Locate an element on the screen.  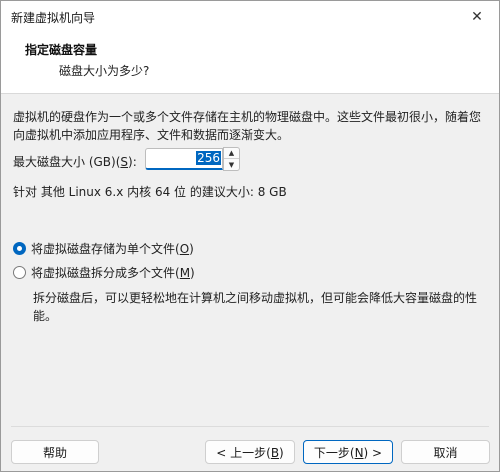
page-title: 指定磁盘容量 is located at coordinates (61, 50).